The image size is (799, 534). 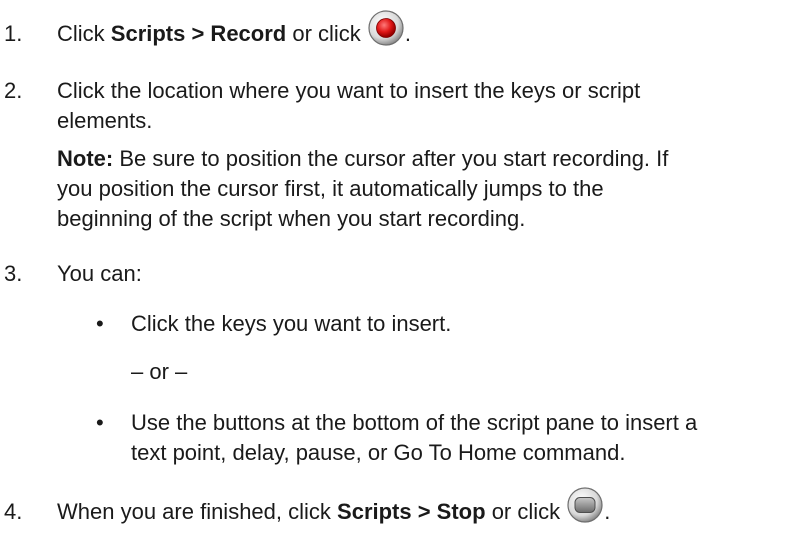 I want to click on note-label: Note:, so click(x=85, y=158).